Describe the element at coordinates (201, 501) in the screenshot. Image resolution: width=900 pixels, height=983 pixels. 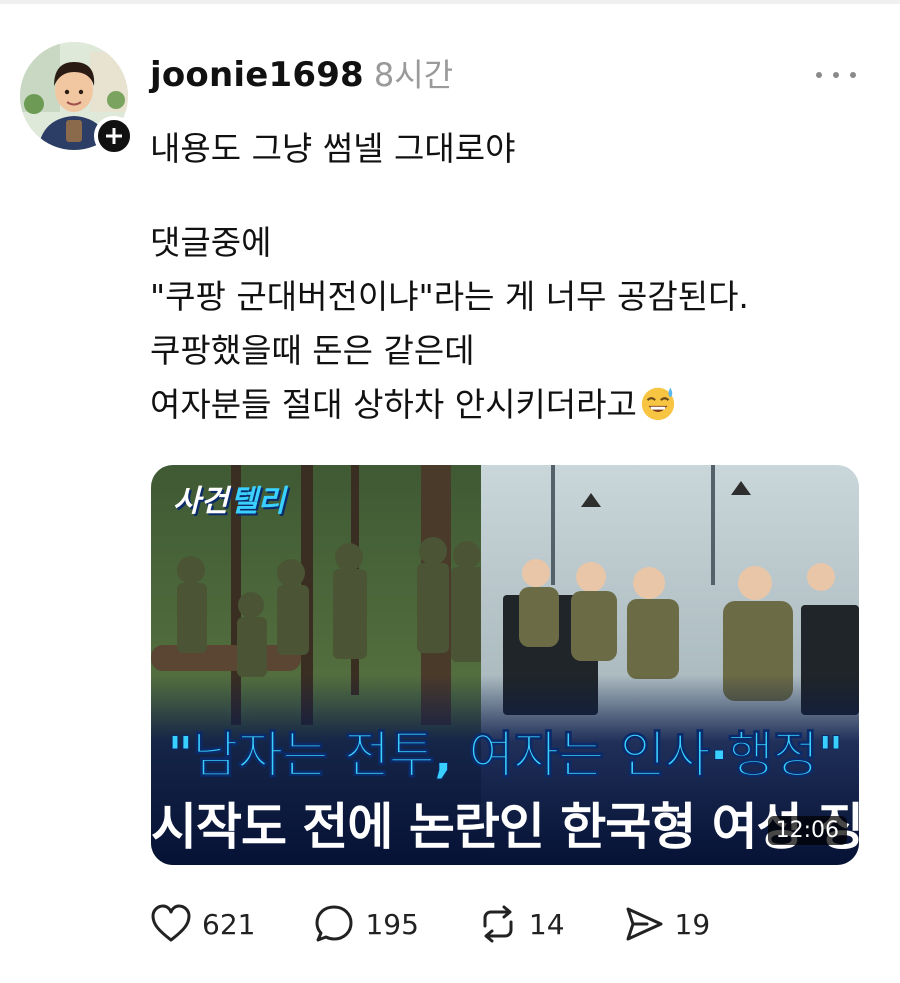
I see `channel-tag-main: 사건` at that location.